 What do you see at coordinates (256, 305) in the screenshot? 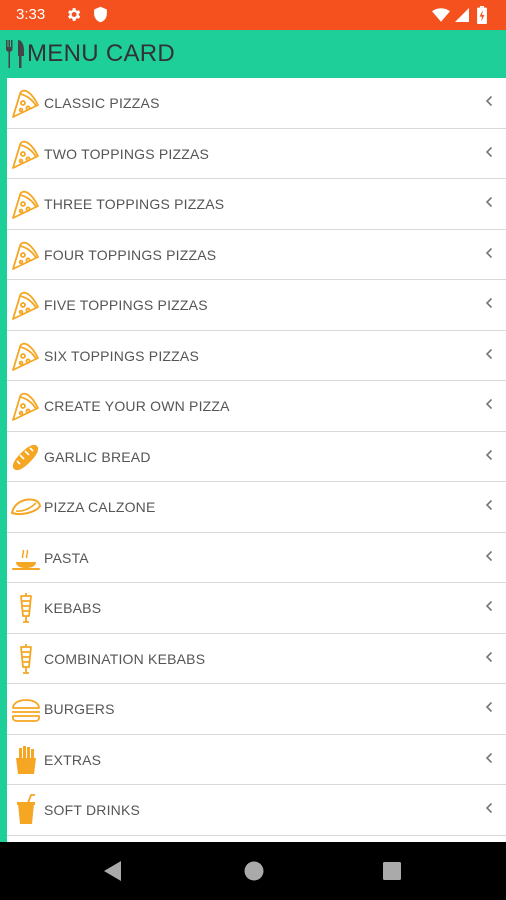
I see `menu-item-five-toppings-pizzas: FIVE TOPPINGS PIZZAS` at bounding box center [256, 305].